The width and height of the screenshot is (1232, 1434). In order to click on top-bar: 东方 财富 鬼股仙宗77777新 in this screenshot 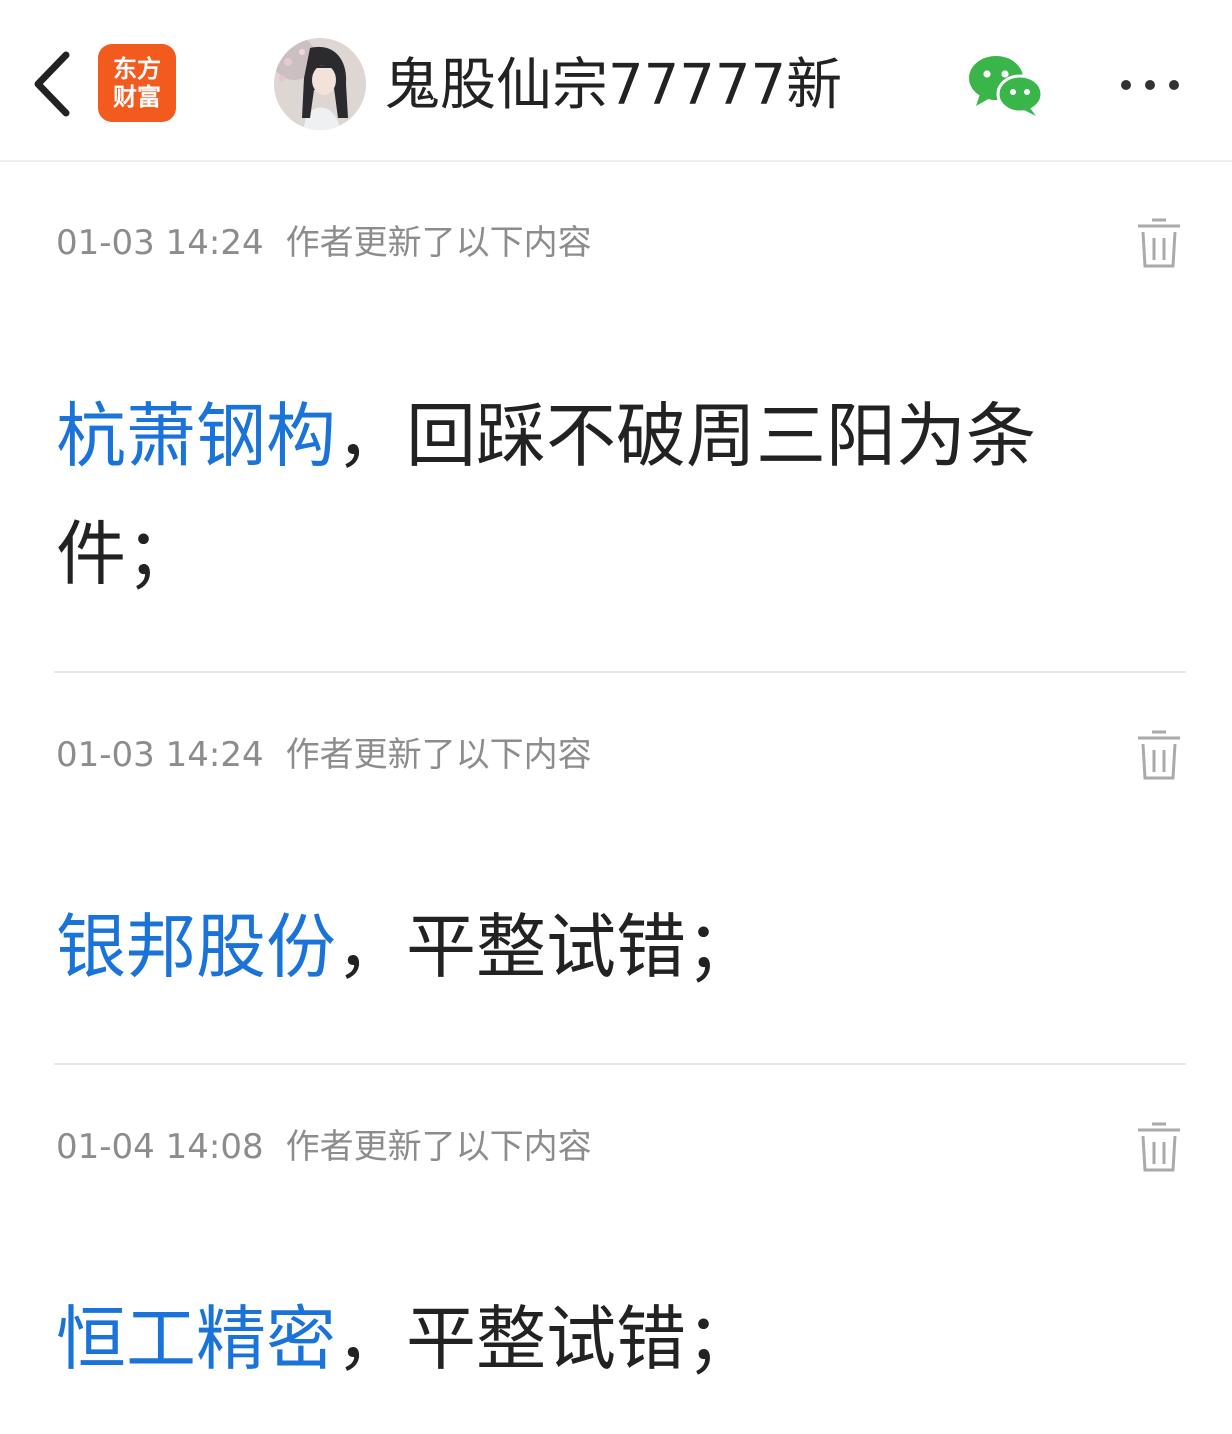, I will do `click(616, 81)`.